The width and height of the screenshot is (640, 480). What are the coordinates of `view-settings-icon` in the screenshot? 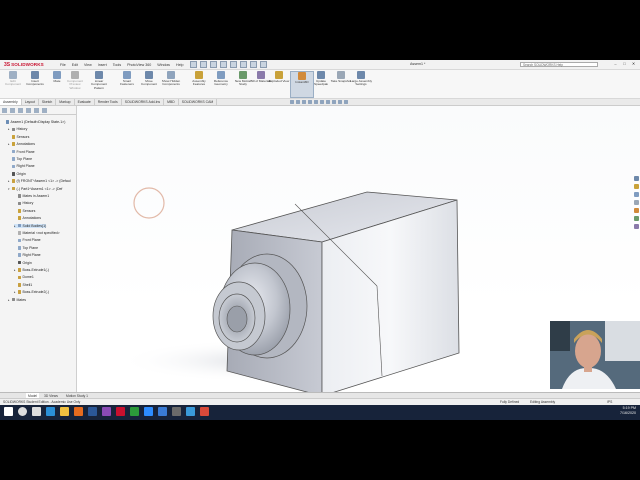 It's located at (346, 102).